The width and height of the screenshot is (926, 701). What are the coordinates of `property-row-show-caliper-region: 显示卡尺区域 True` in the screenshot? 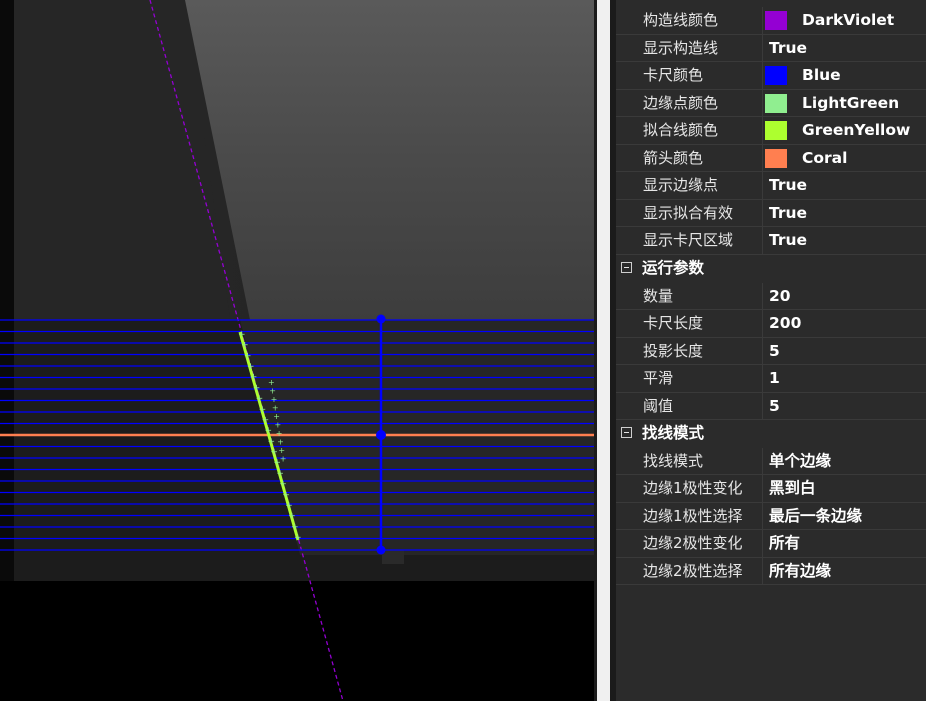 It's located at (771, 241).